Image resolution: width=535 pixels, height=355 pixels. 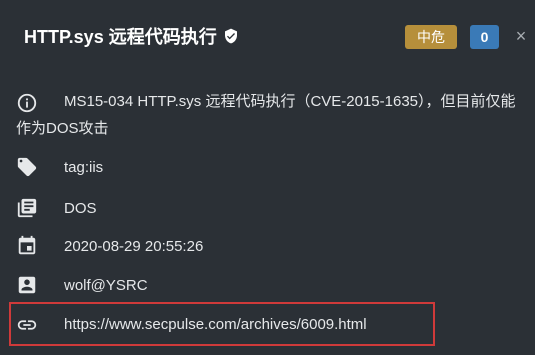 I want to click on author-text: wolf@YSRC, so click(x=106, y=285).